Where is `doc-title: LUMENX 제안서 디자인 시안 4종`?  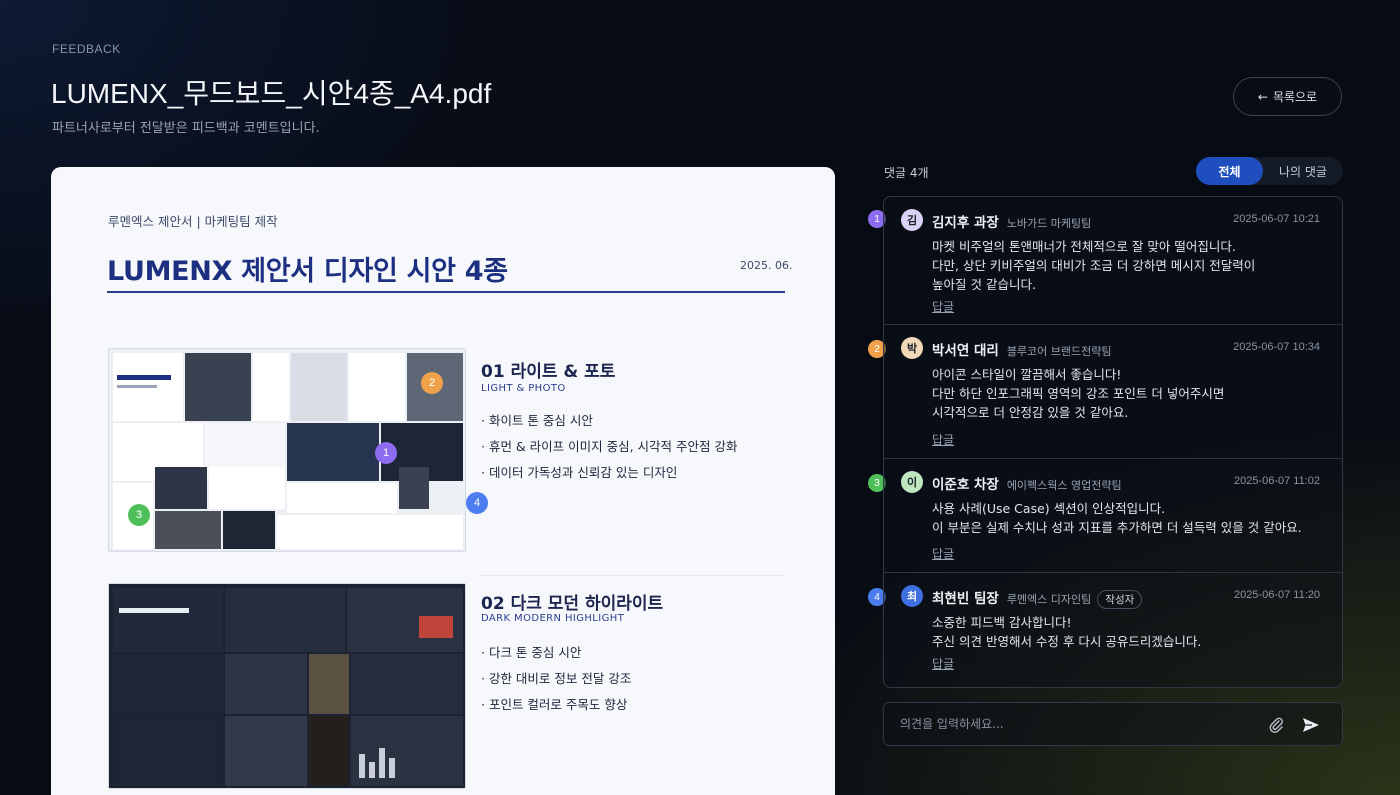
doc-title: LUMENX 제안서 디자인 시안 4종 is located at coordinates (307, 271).